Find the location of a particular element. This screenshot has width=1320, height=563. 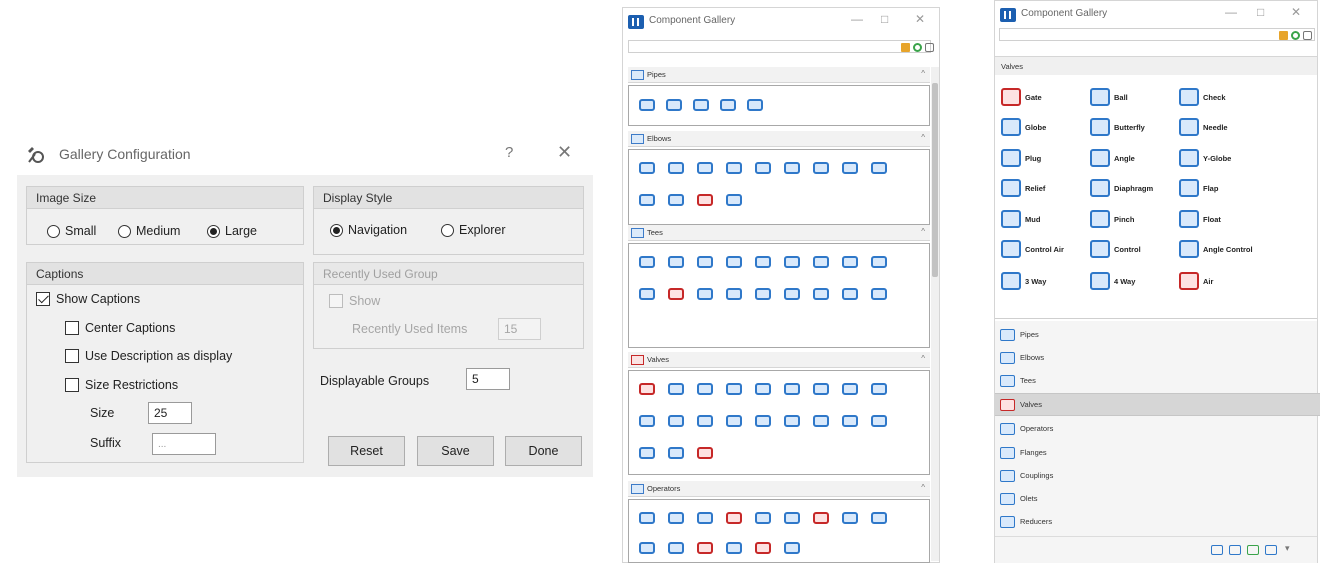

nav-operators: Operators is located at coordinates (1157, 428).